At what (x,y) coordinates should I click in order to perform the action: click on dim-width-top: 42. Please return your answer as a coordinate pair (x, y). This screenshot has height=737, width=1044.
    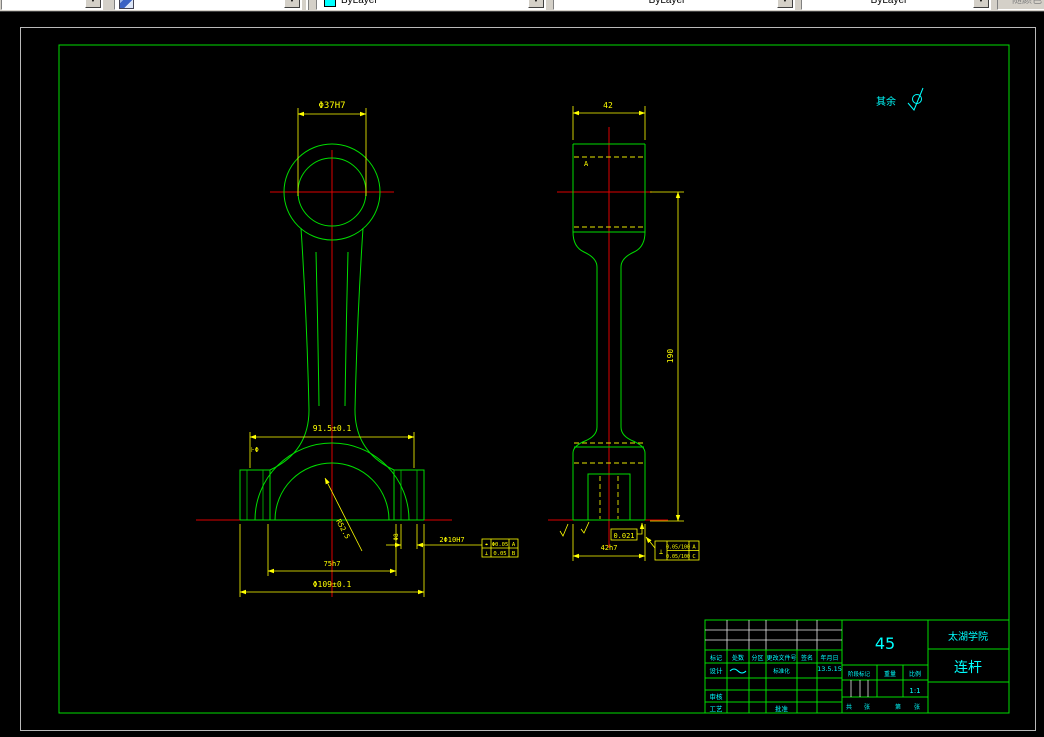
    Looking at the image, I should click on (608, 105).